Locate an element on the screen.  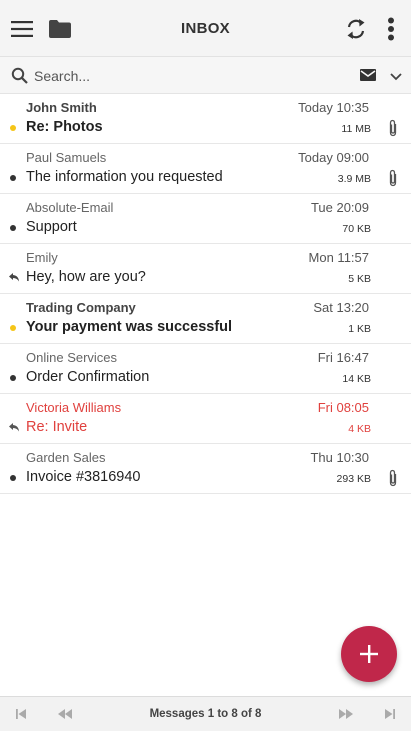
message-size: 1 KB is located at coordinates (359, 329).